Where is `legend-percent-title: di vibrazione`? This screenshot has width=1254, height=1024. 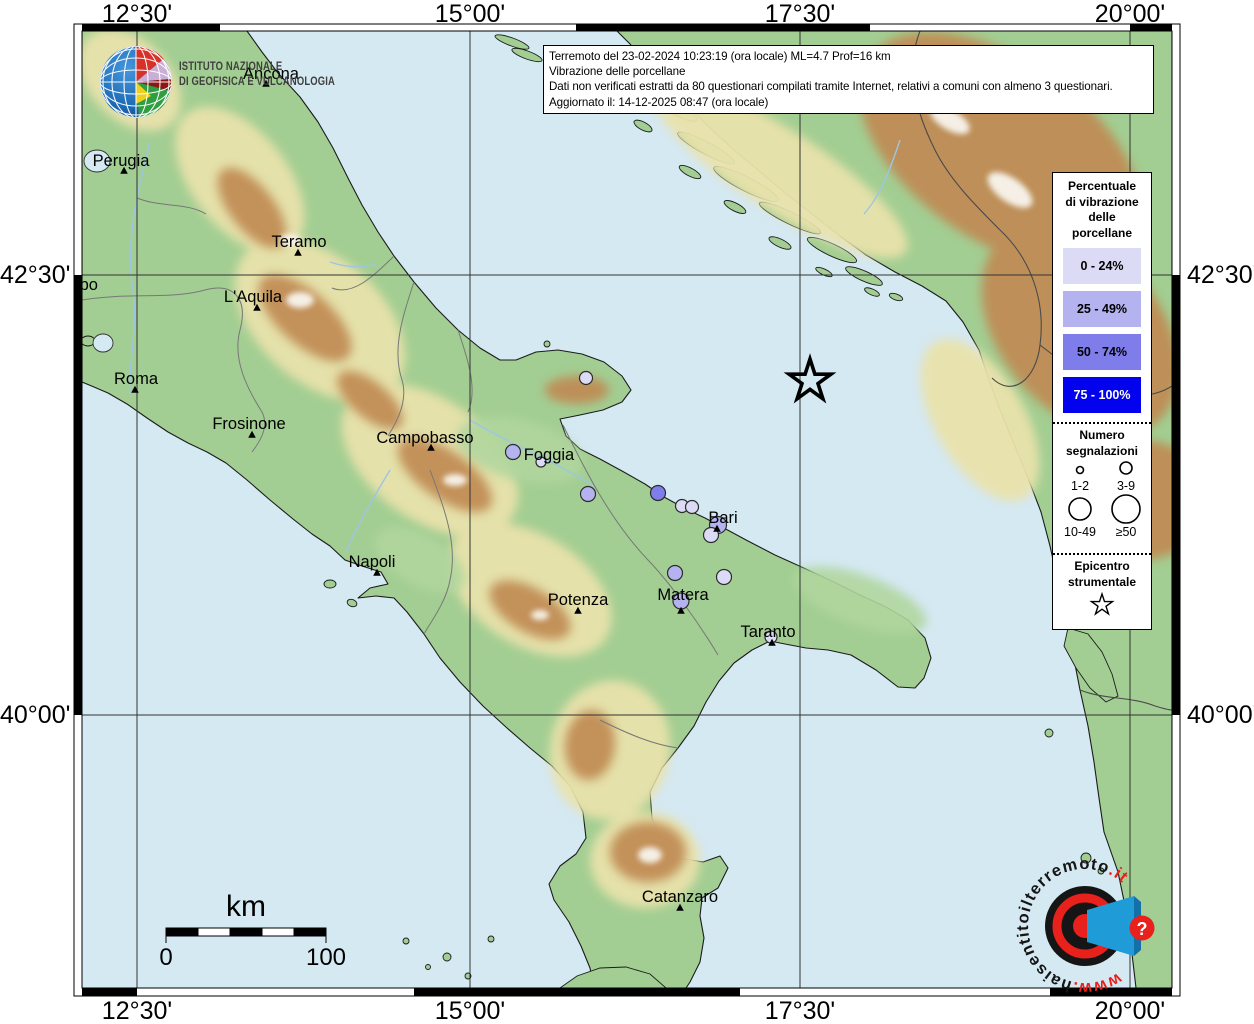 legend-percent-title: di vibrazione is located at coordinates (1102, 201).